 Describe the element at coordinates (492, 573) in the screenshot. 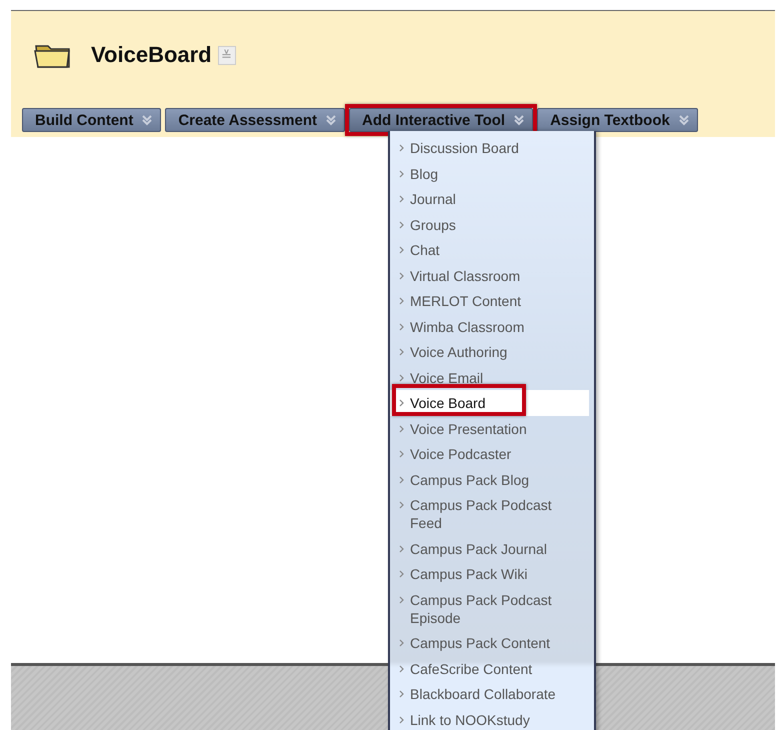

I see `menu-item: Campus Pack Wiki` at that location.